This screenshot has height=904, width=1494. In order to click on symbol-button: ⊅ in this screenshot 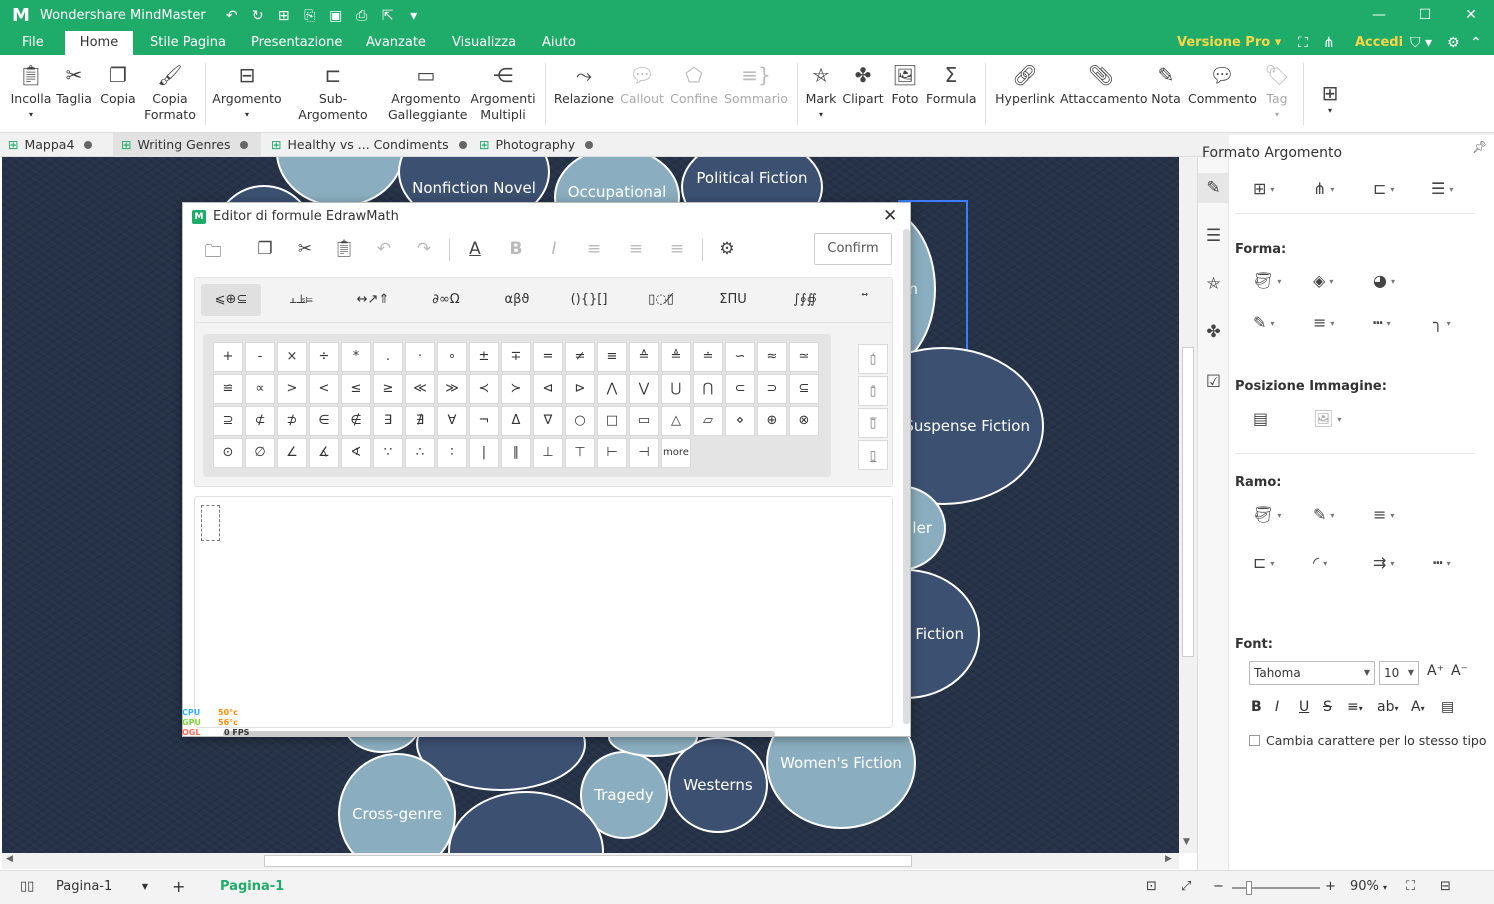, I will do `click(292, 421)`.